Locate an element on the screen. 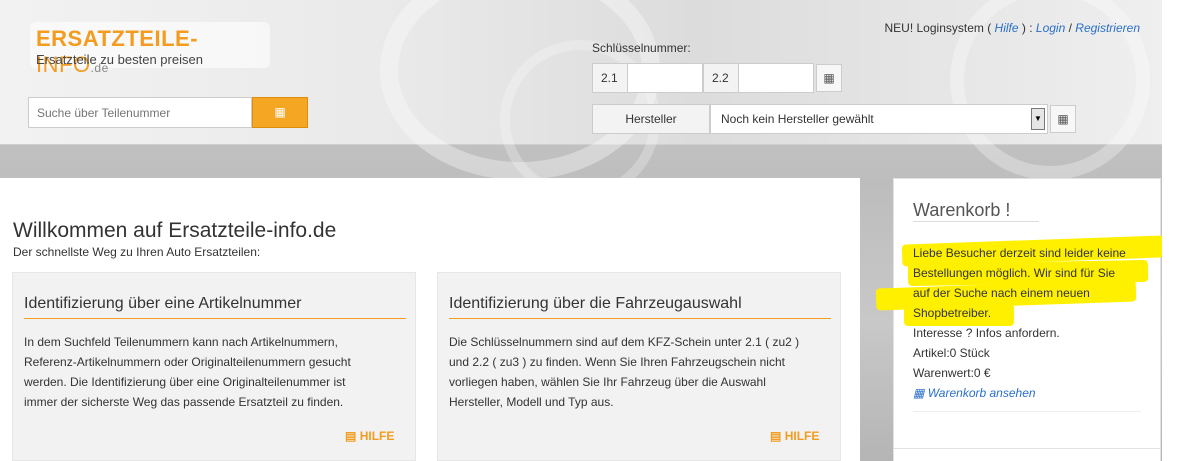  key-number-label: Schlüsselnummer: is located at coordinates (641, 48).